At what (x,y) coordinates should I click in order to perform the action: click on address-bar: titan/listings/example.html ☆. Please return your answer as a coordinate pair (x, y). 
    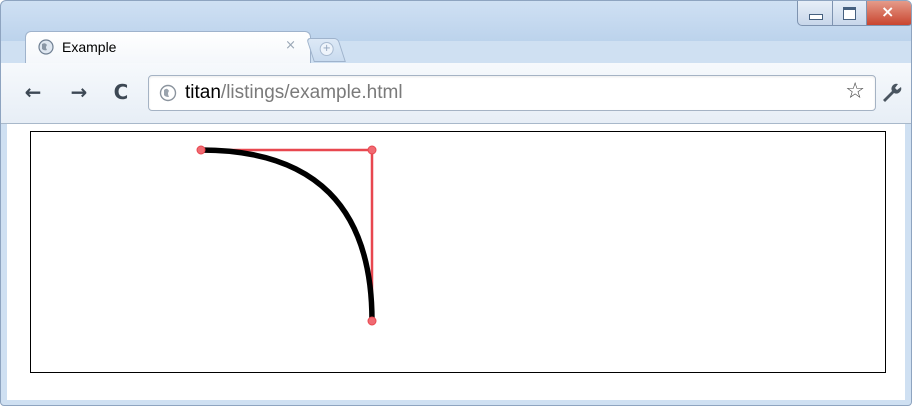
    Looking at the image, I should click on (512, 93).